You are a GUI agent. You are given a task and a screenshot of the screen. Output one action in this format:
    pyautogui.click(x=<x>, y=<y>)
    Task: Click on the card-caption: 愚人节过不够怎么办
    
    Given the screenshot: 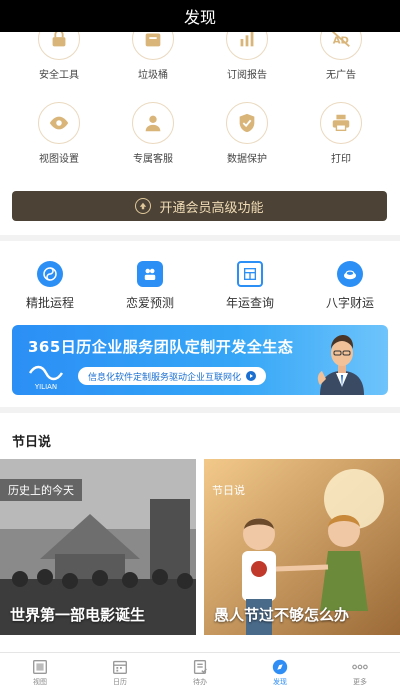 What is the action you would take?
    pyautogui.click(x=282, y=615)
    